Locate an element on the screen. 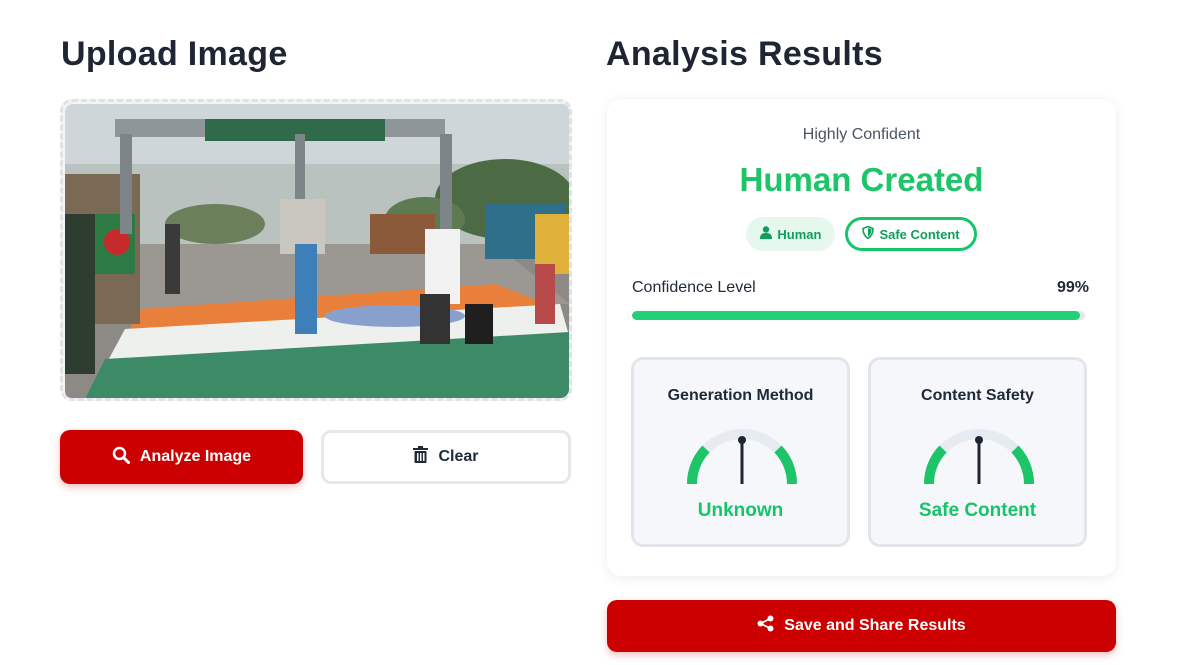 Image resolution: width=1181 pixels, height=665 pixels. generation-method-value: Unknown is located at coordinates (740, 510).